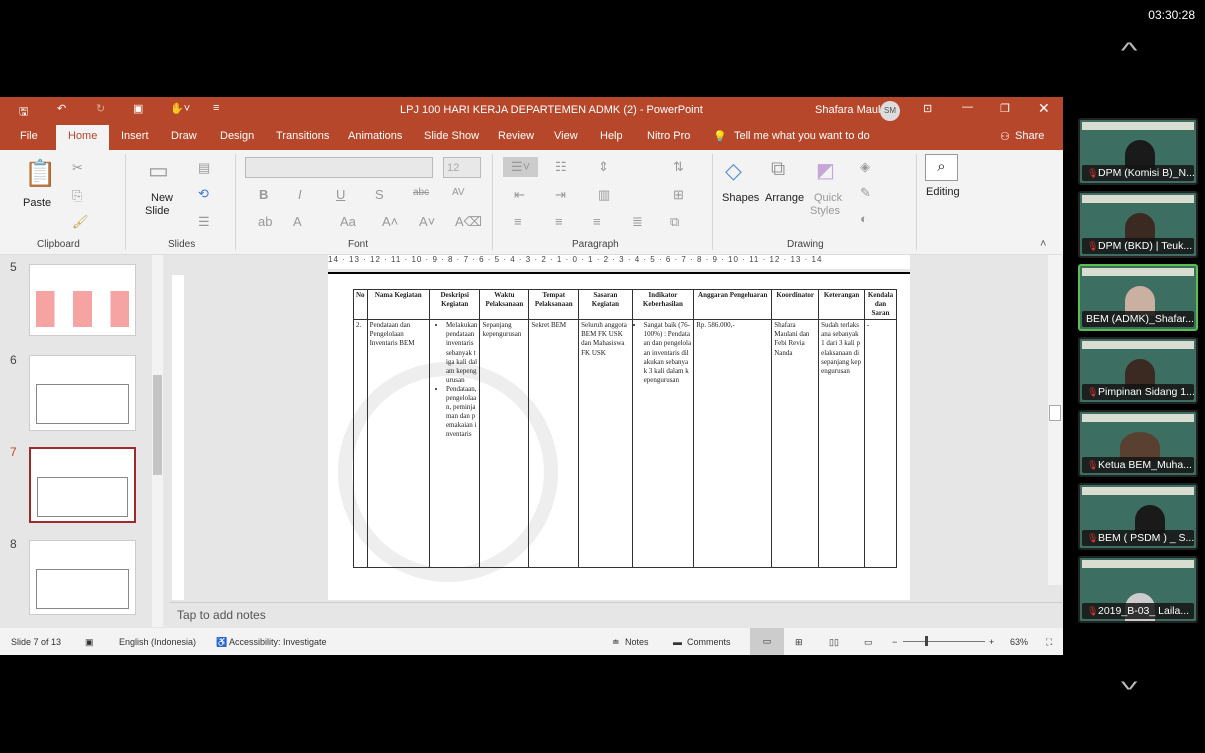 The width and height of the screenshot is (1205, 753). Describe the element at coordinates (1019, 642) in the screenshot. I see `zoom-level: 63%` at that location.